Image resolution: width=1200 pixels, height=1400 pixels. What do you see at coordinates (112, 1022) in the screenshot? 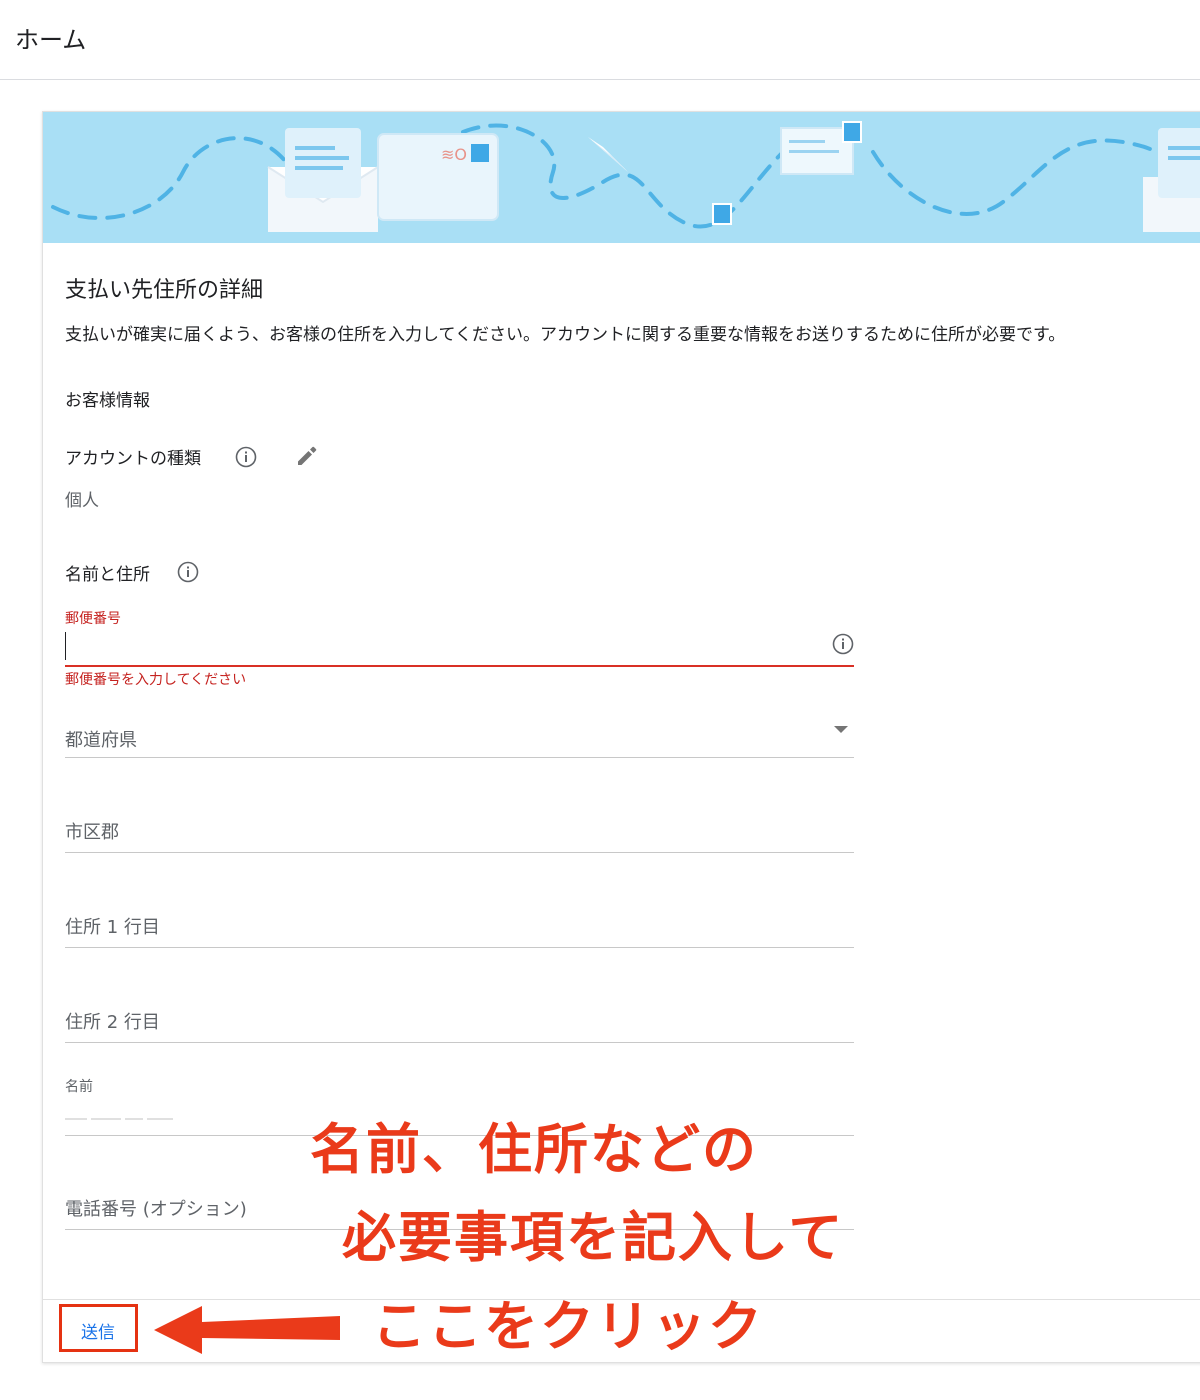
I see `address-line2-placeholder: 住所 2 行目` at bounding box center [112, 1022].